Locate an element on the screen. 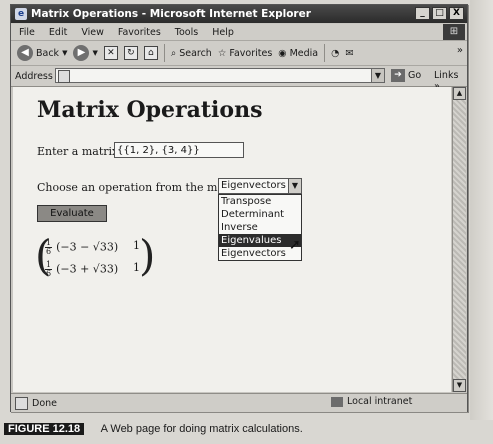 The height and width of the screenshot is (444, 493). mouse-pointer-icon: ➚ is located at coordinates (295, 245).